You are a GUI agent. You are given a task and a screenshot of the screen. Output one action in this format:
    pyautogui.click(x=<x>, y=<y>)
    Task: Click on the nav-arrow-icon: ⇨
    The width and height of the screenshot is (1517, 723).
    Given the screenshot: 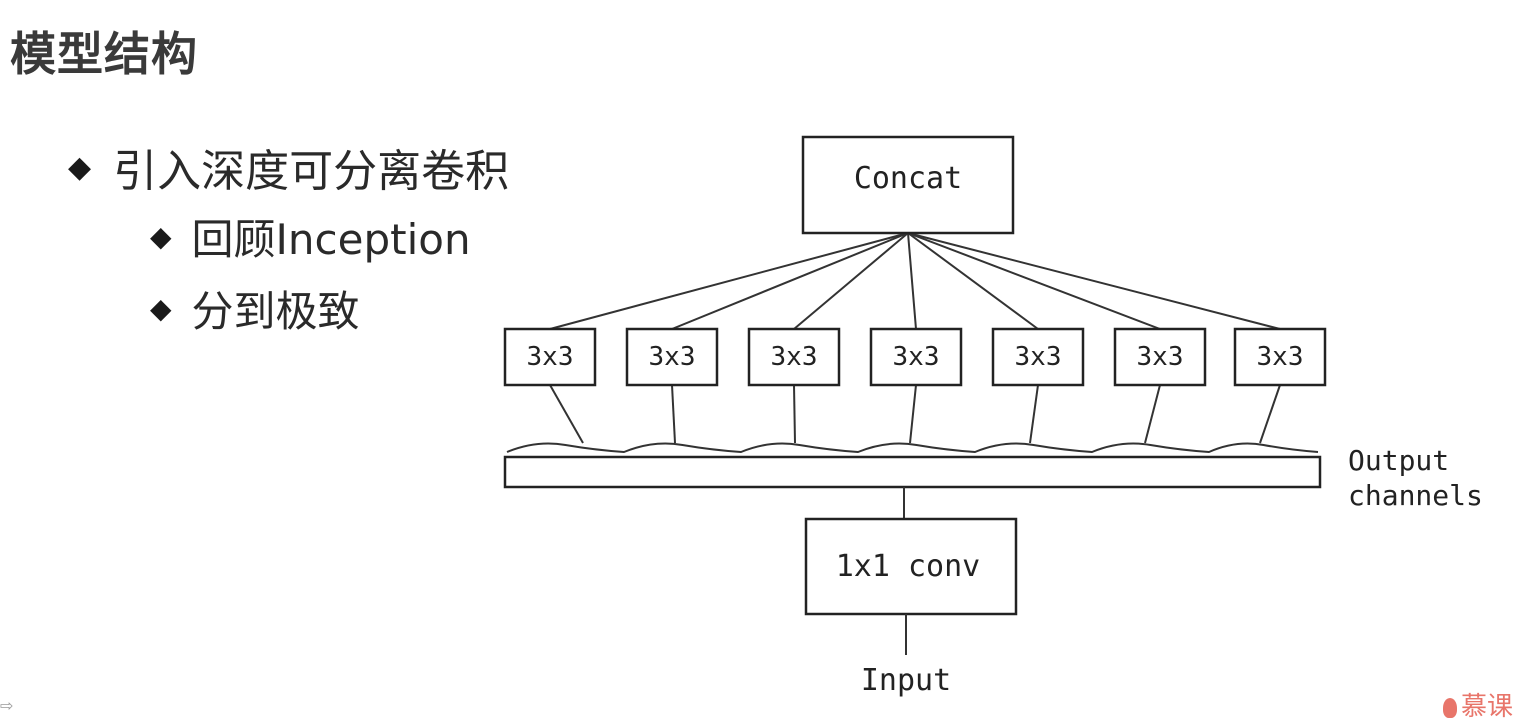 What is the action you would take?
    pyautogui.click(x=6, y=705)
    